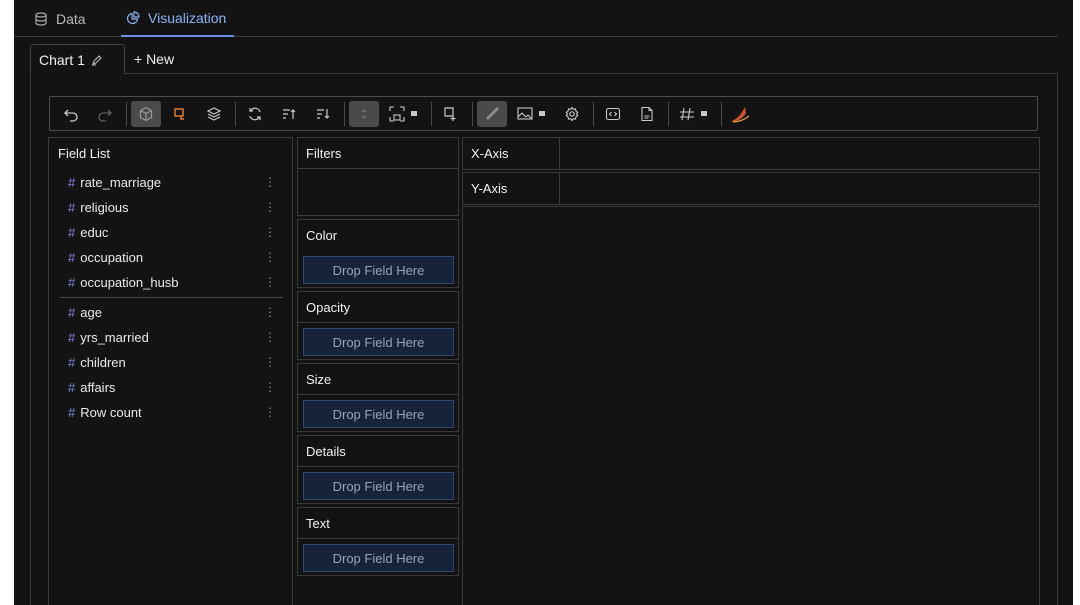 This screenshot has height=605, width=1080. What do you see at coordinates (121, 182) in the screenshot?
I see `field-name: rate_marriage` at bounding box center [121, 182].